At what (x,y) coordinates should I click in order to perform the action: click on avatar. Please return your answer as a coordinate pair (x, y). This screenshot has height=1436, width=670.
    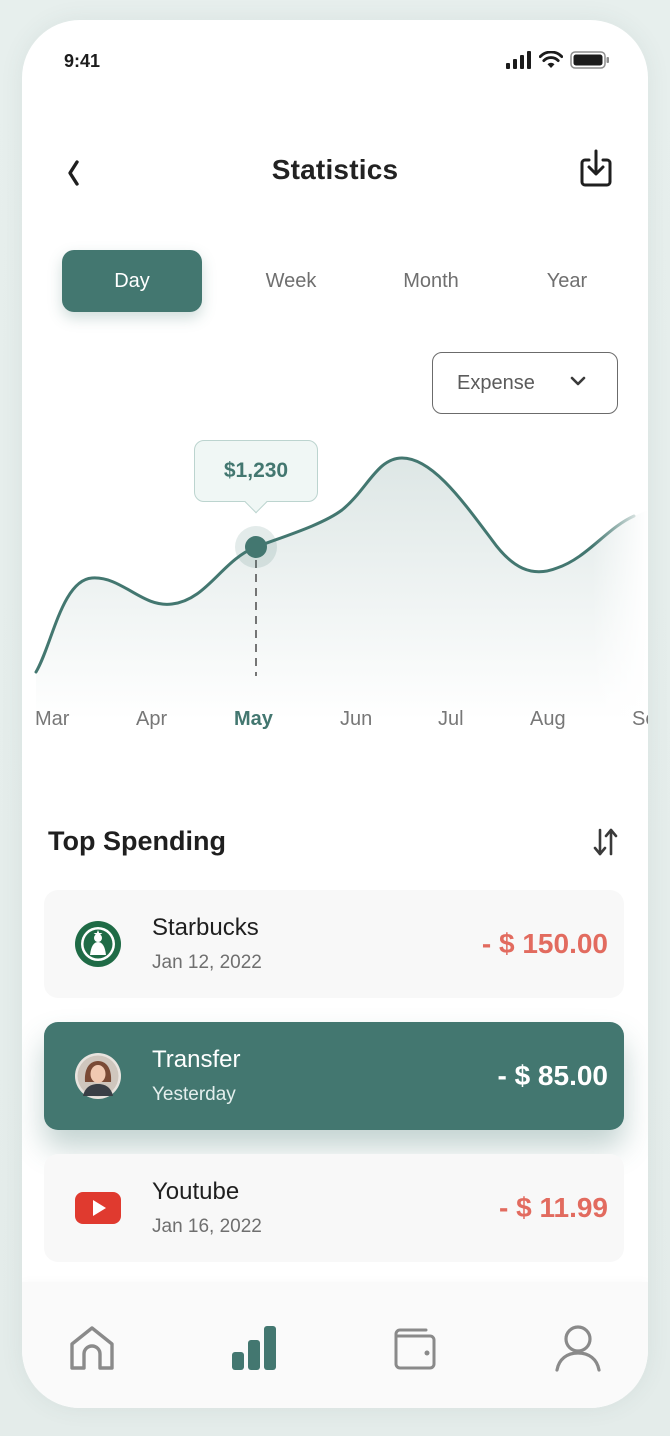
    Looking at the image, I should click on (98, 1076).